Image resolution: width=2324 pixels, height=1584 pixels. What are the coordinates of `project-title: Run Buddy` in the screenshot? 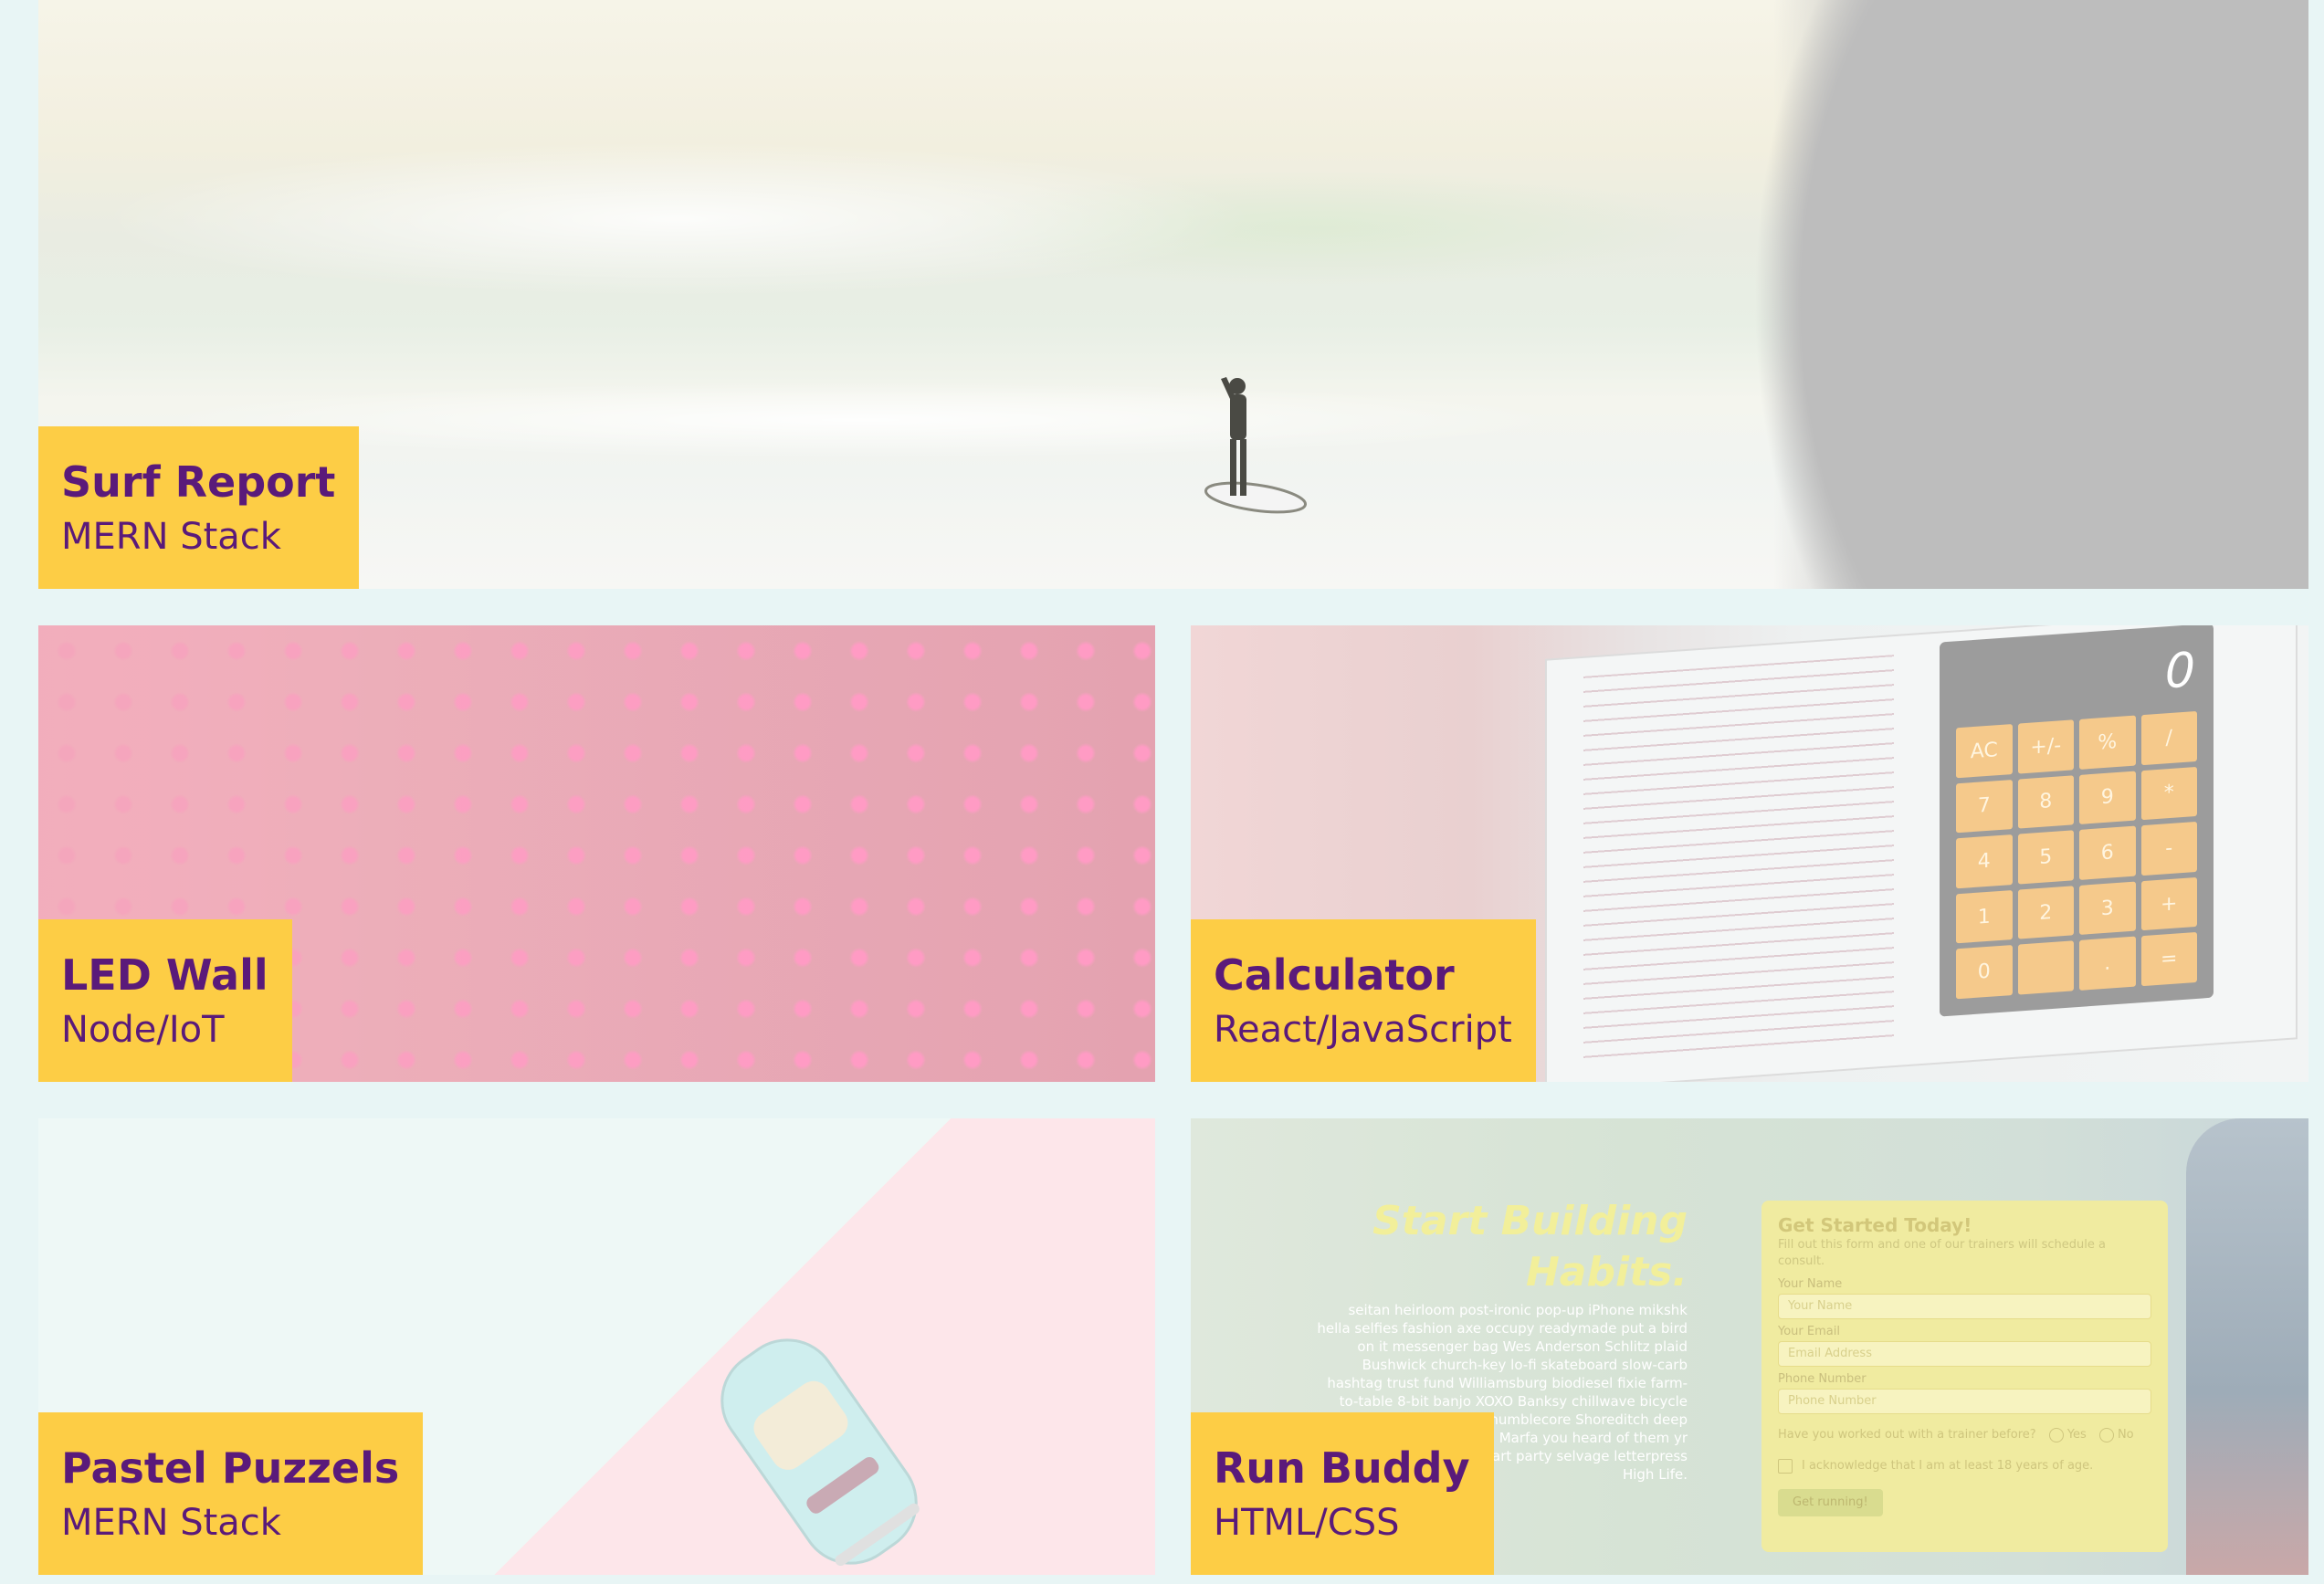 It's located at (1342, 1468).